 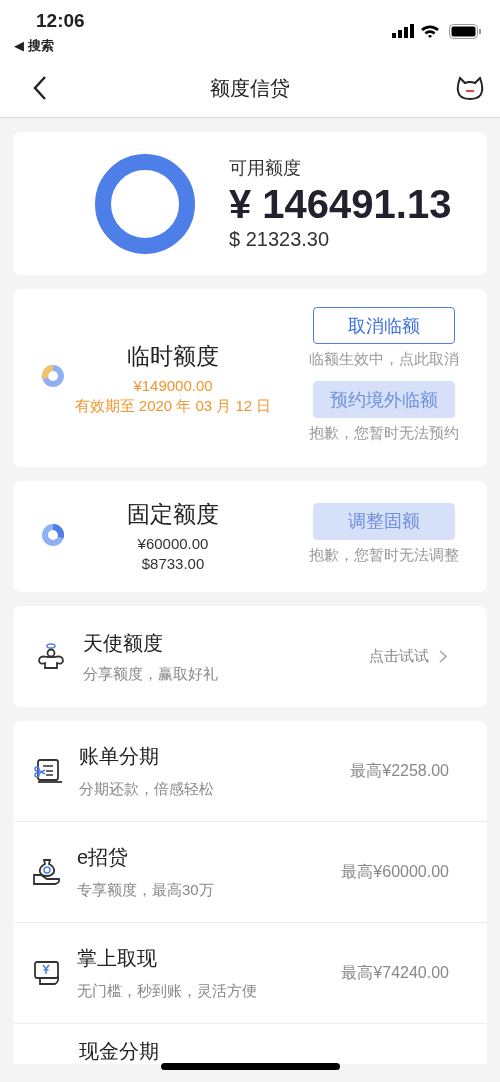 What do you see at coordinates (34, 46) in the screenshot?
I see `back-to-search-link: ◀ 搜索` at bounding box center [34, 46].